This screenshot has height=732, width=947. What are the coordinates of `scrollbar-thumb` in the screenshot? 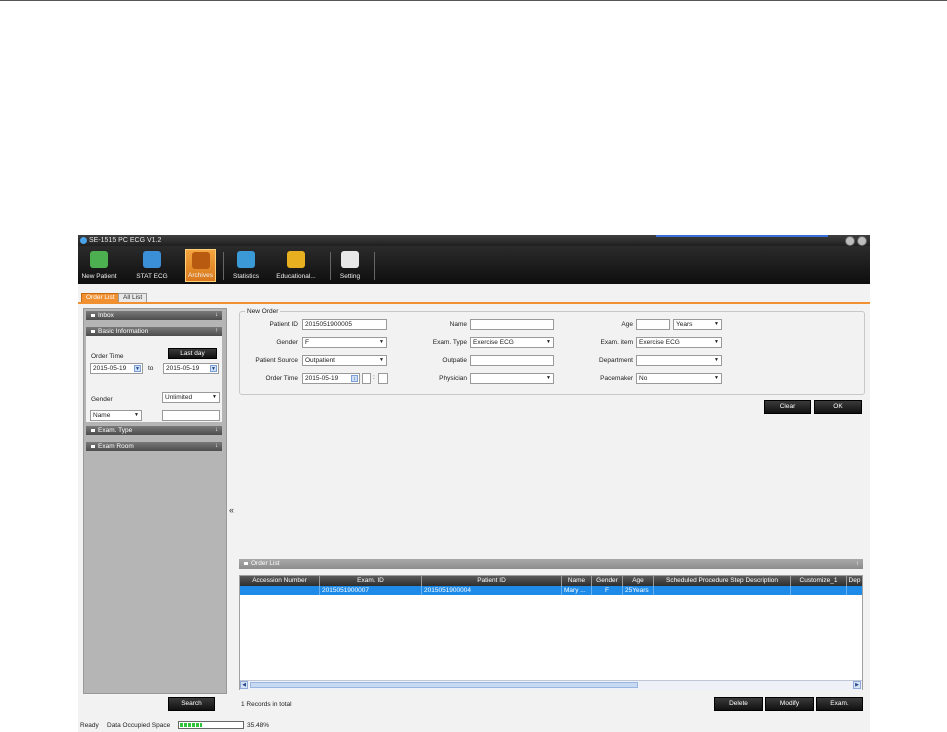 It's located at (444, 685).